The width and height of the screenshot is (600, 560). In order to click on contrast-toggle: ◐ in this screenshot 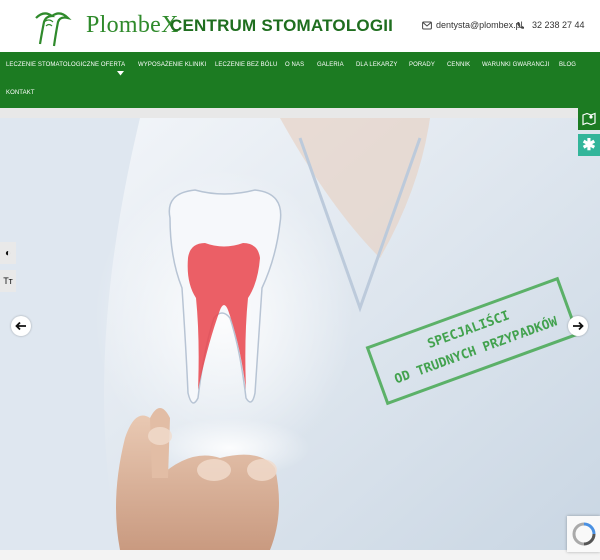, I will do `click(8, 253)`.